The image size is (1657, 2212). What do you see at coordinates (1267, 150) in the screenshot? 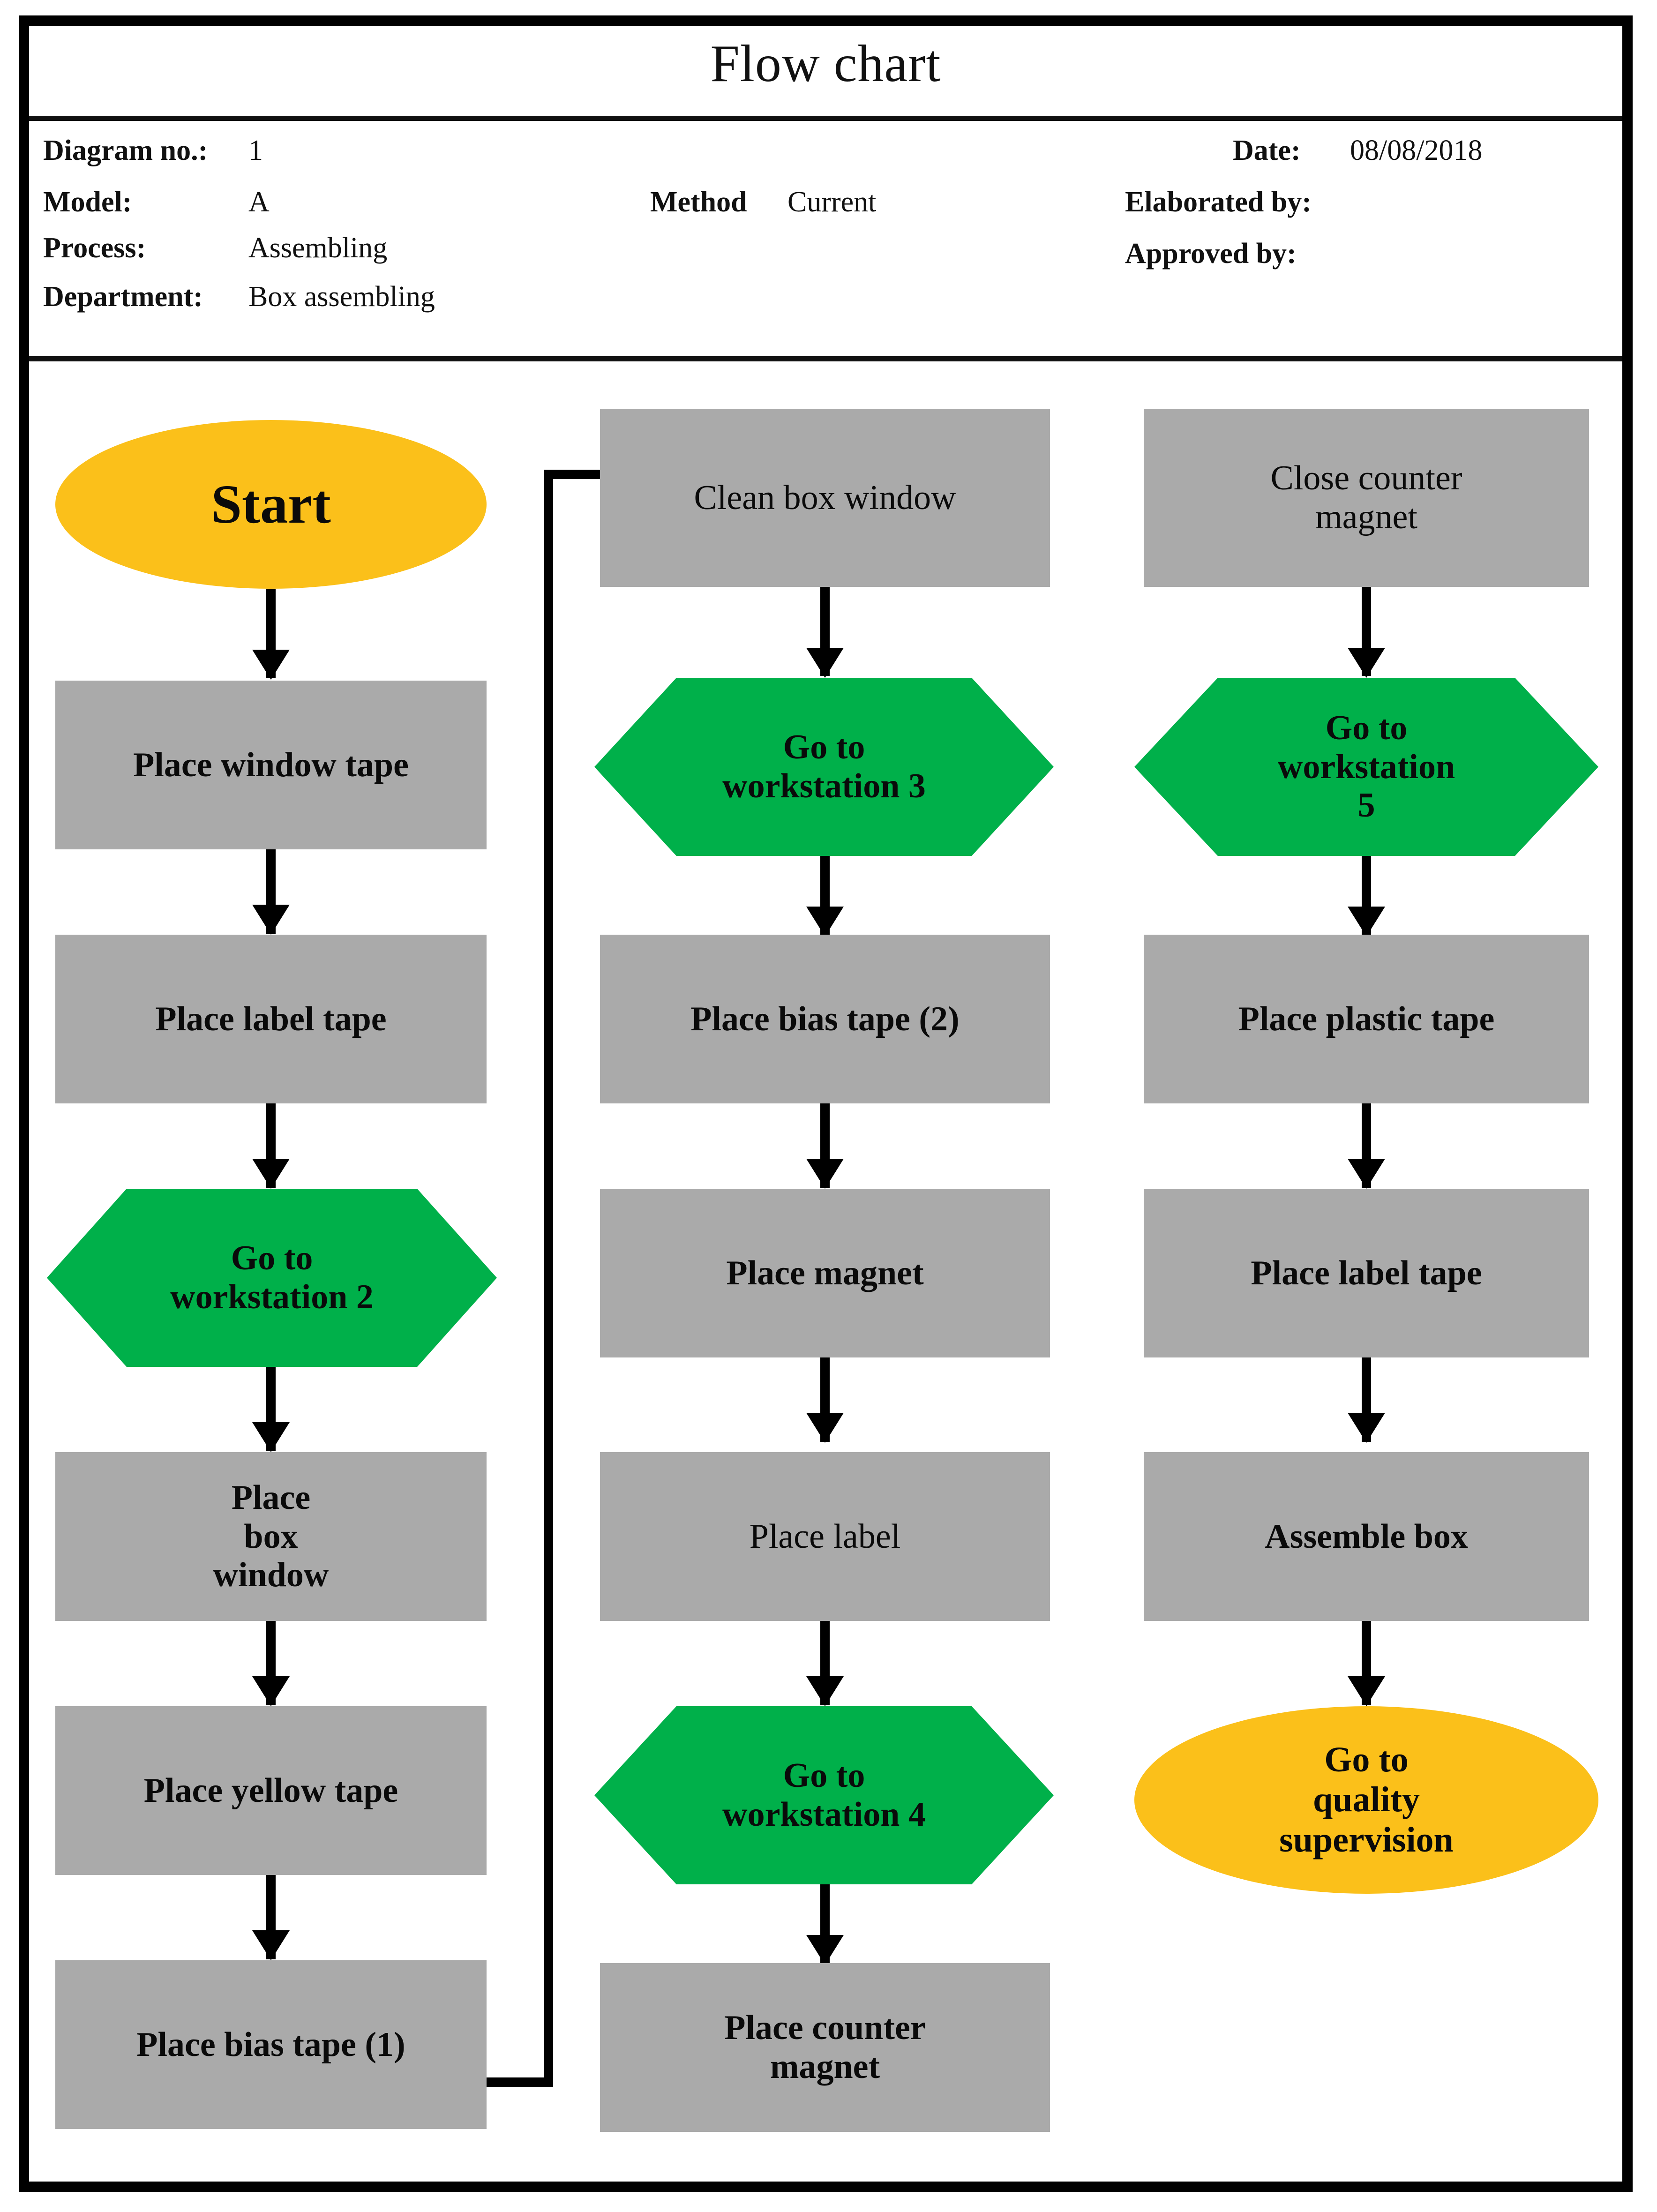
I see `date-label: Date:` at bounding box center [1267, 150].